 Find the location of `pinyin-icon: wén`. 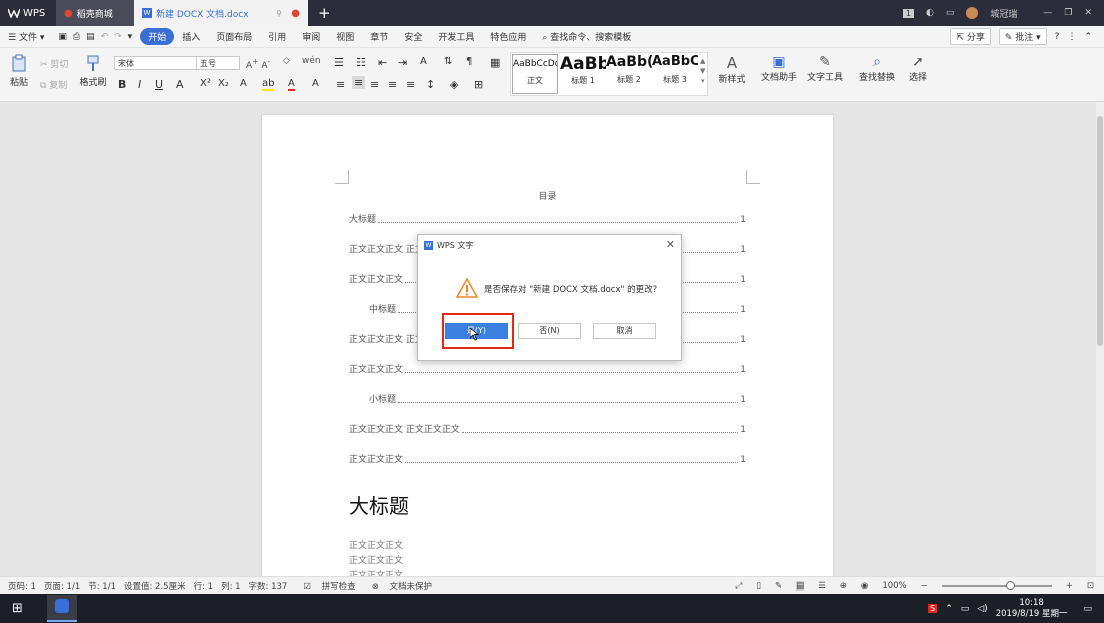

pinyin-icon: wén is located at coordinates (311, 61).